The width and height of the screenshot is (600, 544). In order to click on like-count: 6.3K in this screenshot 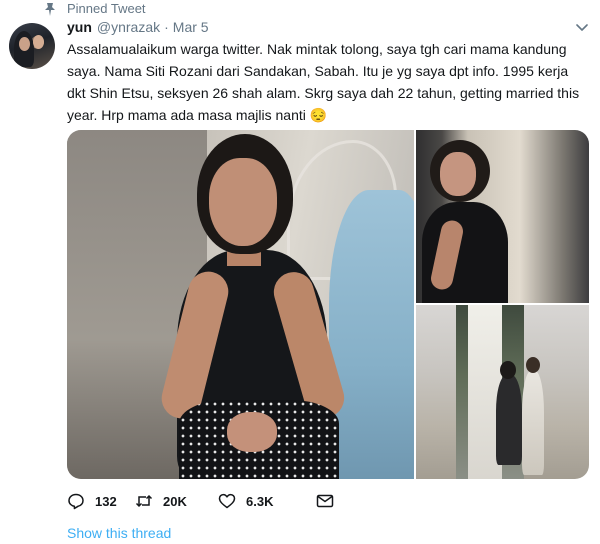, I will do `click(260, 501)`.